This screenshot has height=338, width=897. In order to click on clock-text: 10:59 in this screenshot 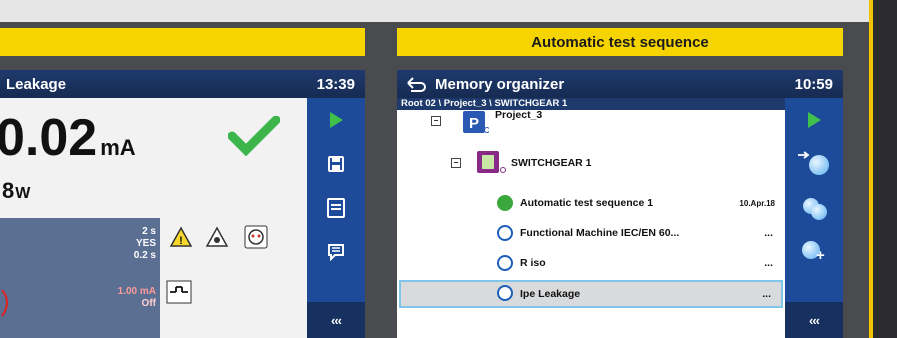, I will do `click(813, 84)`.